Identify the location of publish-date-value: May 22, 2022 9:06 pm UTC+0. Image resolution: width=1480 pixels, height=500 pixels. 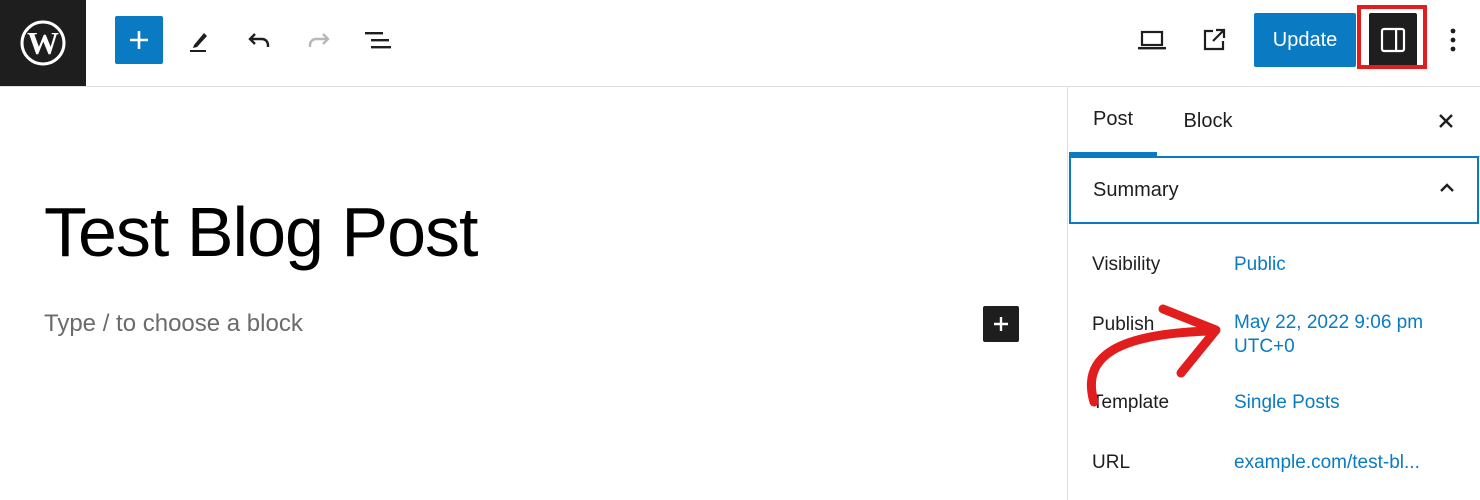
(1328, 335).